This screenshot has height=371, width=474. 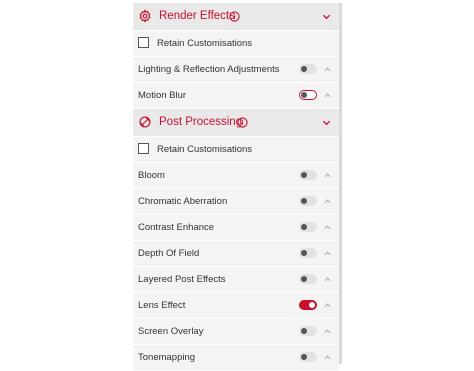 What do you see at coordinates (182, 279) in the screenshot?
I see `setting-label: Layered Post Effects` at bounding box center [182, 279].